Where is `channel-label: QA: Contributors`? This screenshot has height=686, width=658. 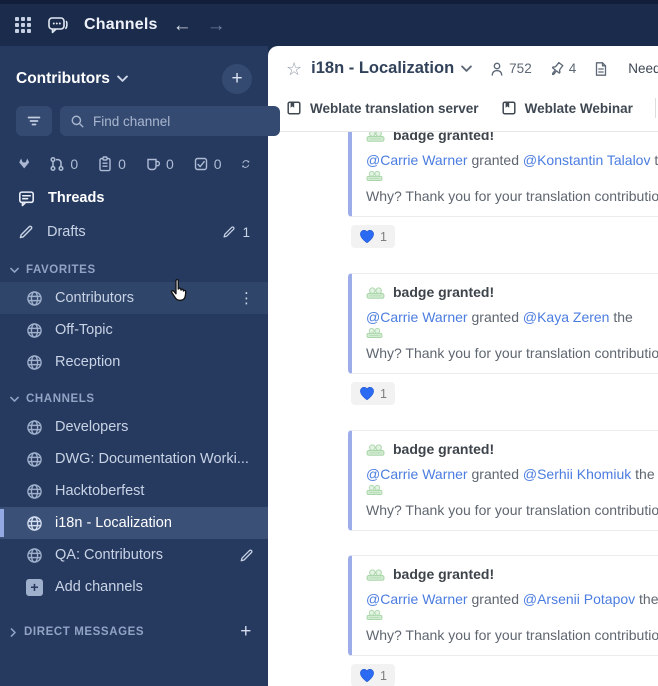 channel-label: QA: Contributors is located at coordinates (109, 555).